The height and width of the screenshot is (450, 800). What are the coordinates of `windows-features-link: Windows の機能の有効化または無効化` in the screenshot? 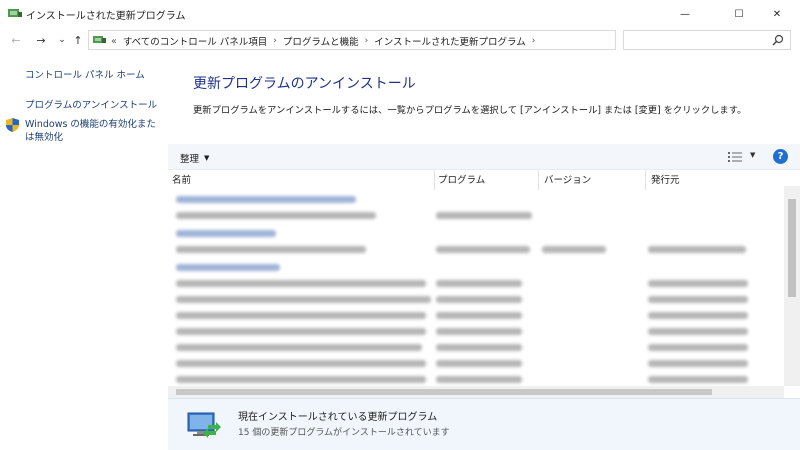 It's located at (95, 131).